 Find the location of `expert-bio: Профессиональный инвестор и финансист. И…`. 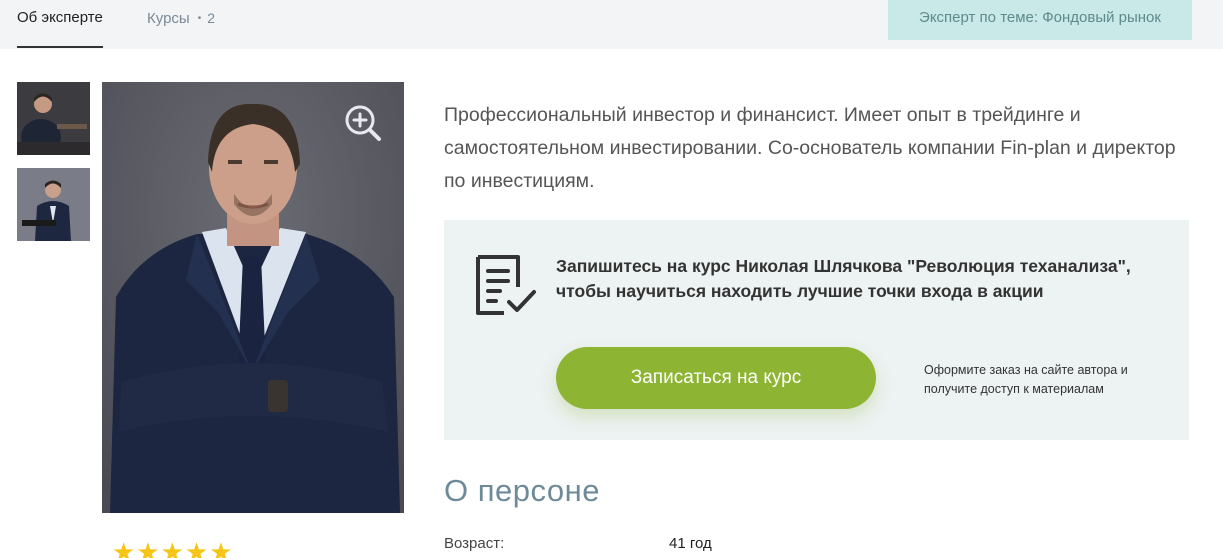

expert-bio: Профессиональный инвестор и финансист. И… is located at coordinates (810, 148).